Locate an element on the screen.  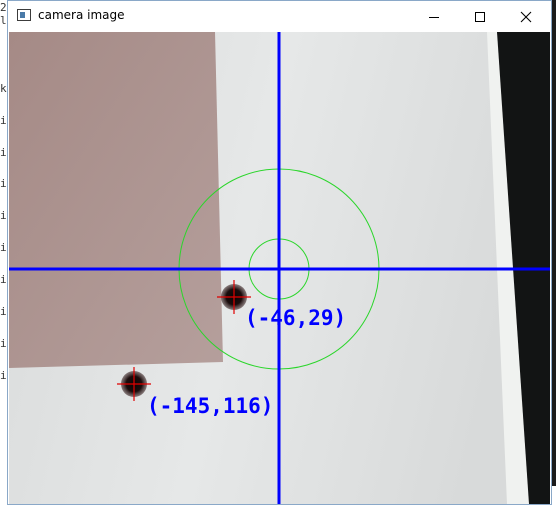
app-window-icon is located at coordinates (24, 15).